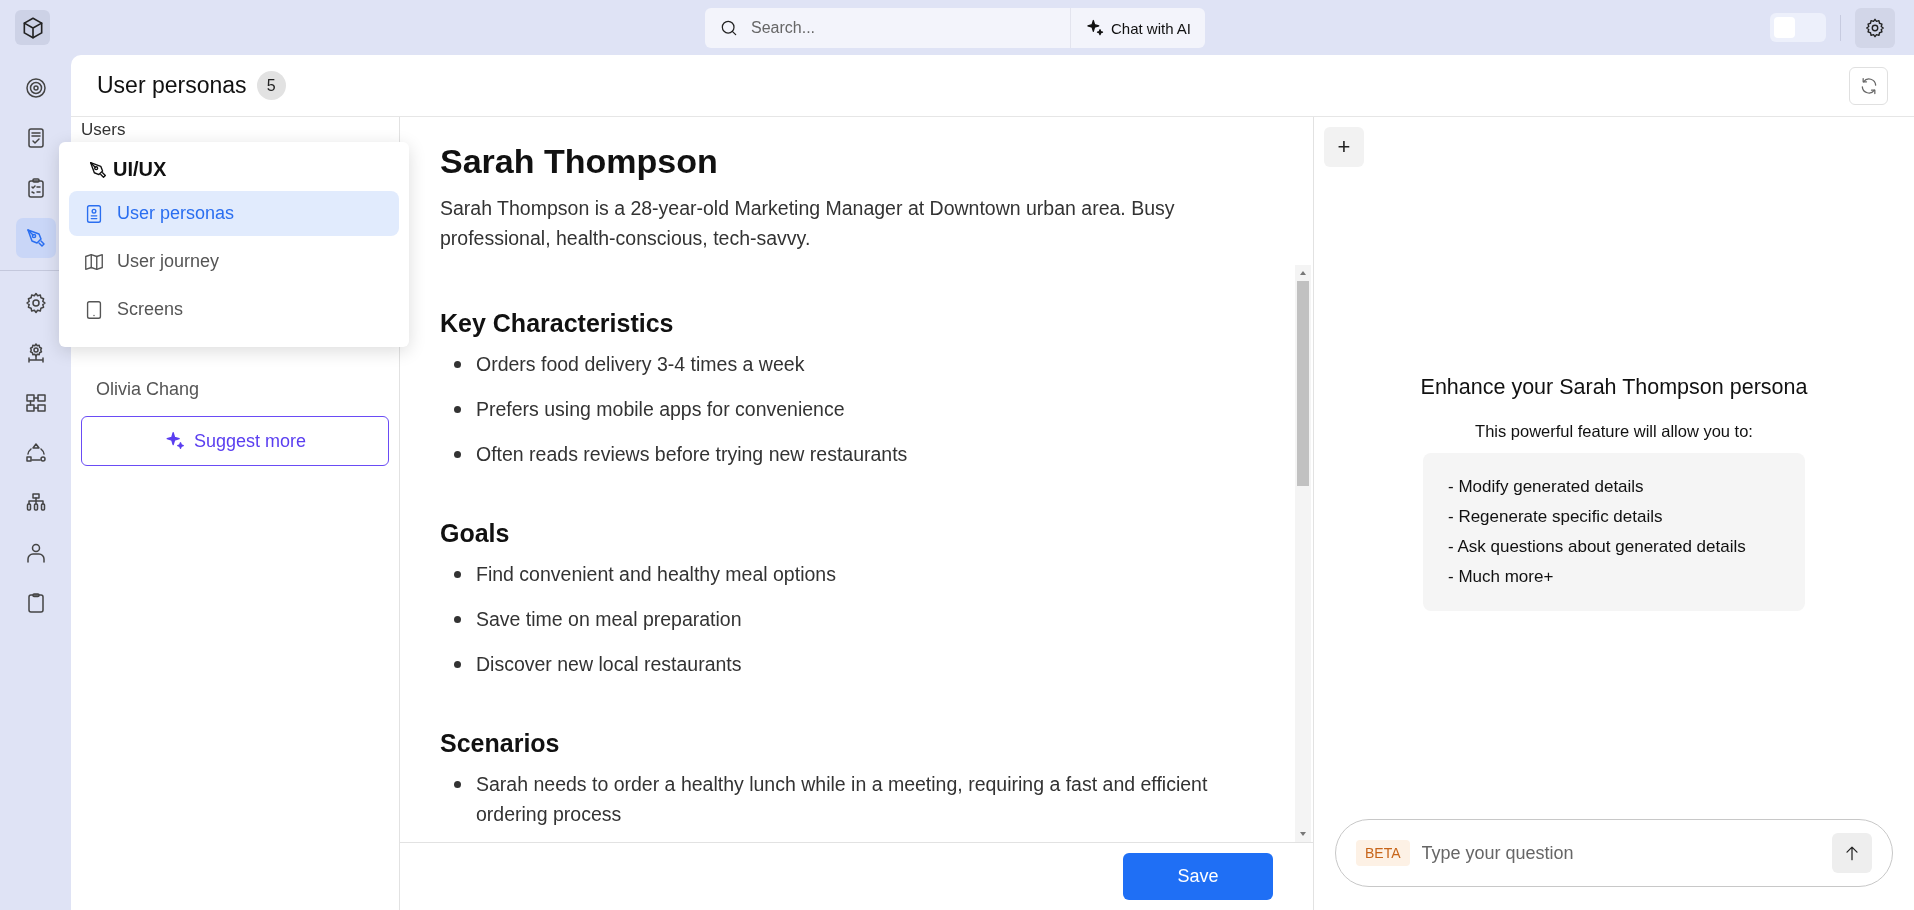 This screenshot has width=1914, height=910. I want to click on count-badge: 5, so click(271, 85).